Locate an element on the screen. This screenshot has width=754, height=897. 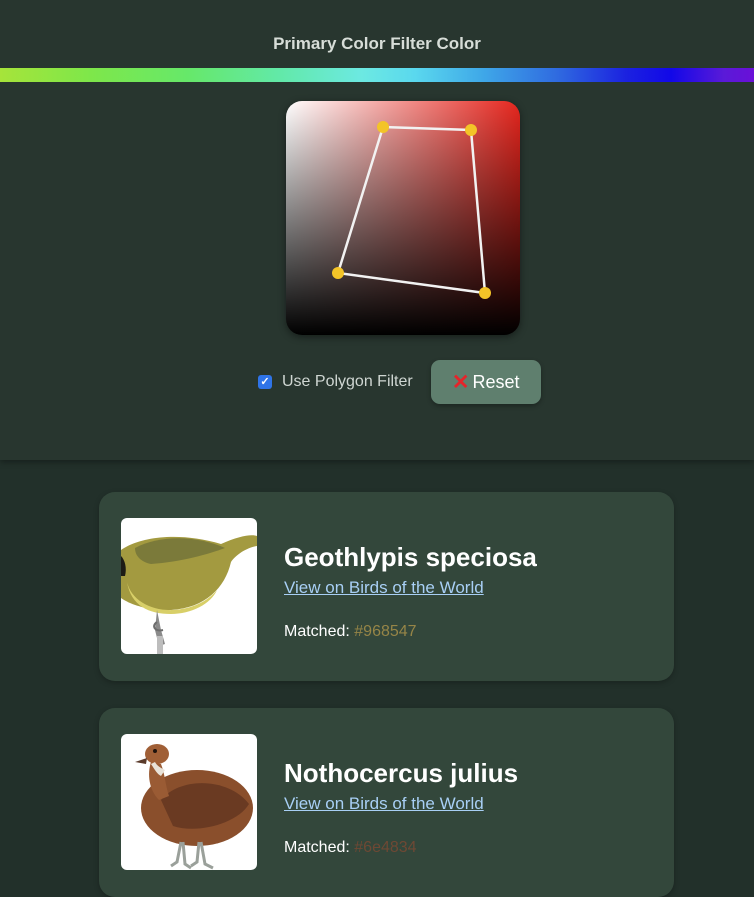
matched-color: Matched: #6e4834 is located at coordinates (350, 848).